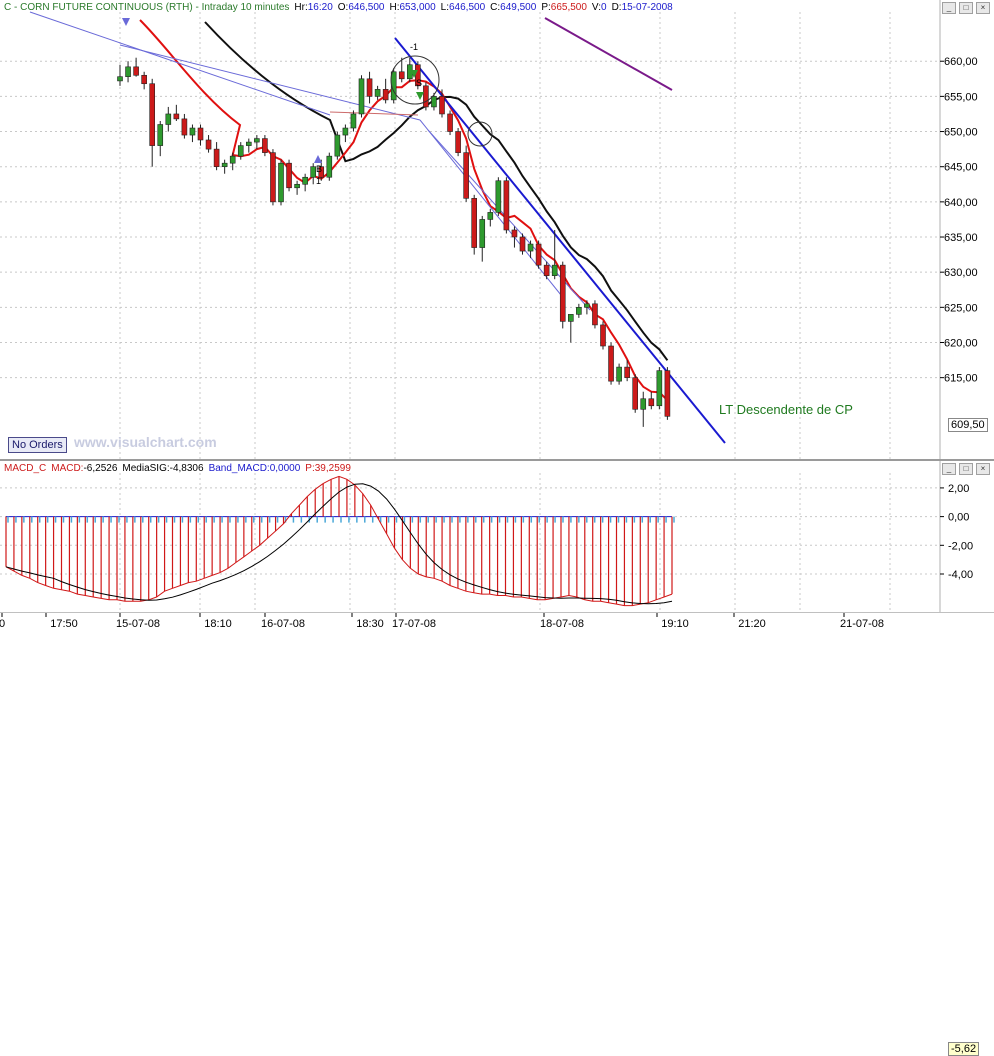  What do you see at coordinates (961, 203) in the screenshot?
I see `price-tick-label: 640,00` at bounding box center [961, 203].